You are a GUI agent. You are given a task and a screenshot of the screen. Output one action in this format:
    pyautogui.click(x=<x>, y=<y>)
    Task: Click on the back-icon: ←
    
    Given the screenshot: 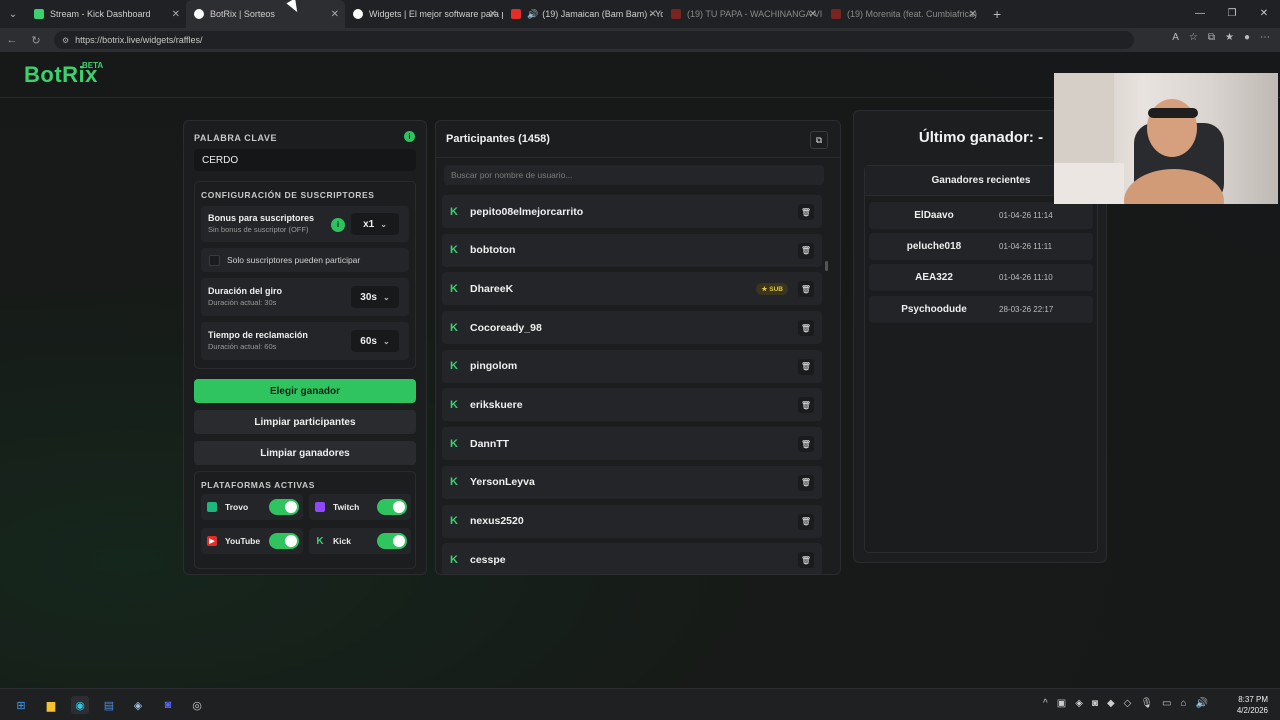 What is the action you would take?
    pyautogui.click(x=12, y=40)
    